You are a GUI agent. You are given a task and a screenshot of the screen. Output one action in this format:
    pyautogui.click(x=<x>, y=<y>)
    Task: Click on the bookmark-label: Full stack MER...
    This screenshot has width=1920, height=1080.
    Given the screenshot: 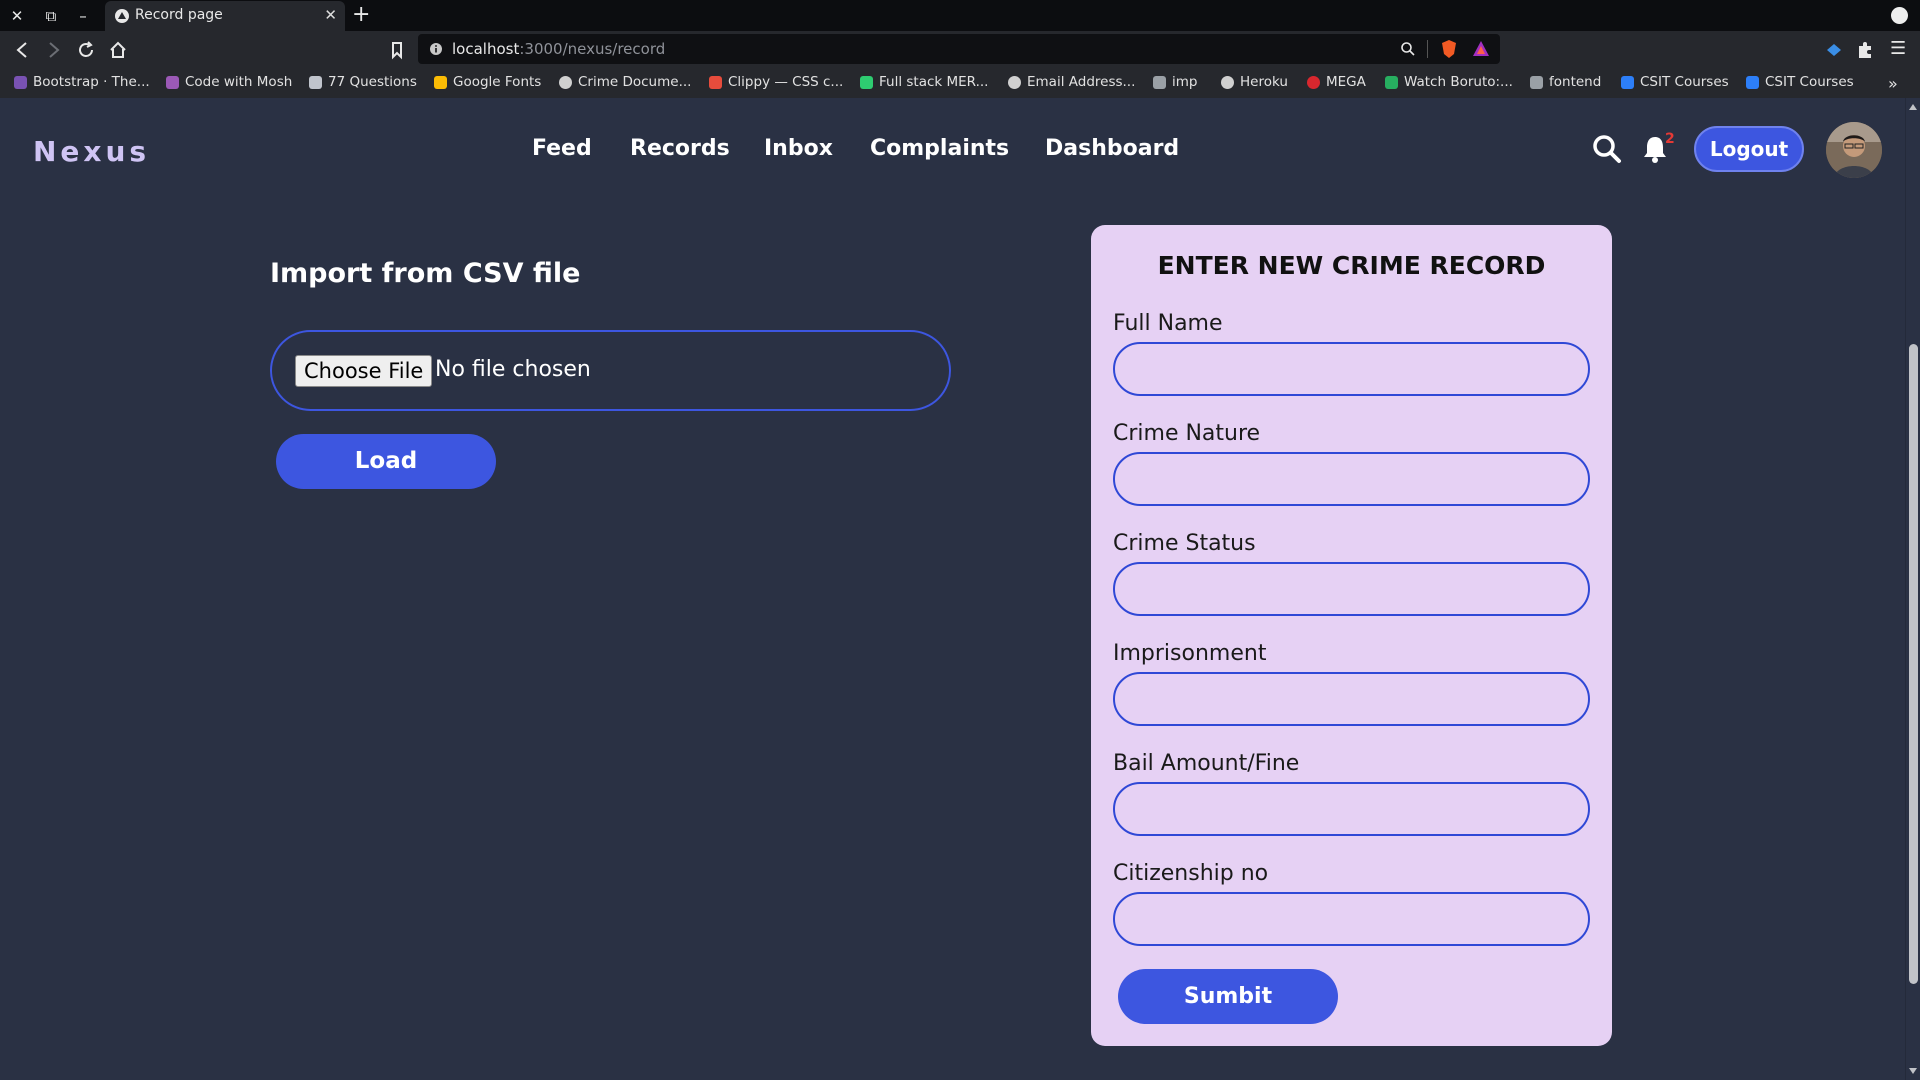 What is the action you would take?
    pyautogui.click(x=934, y=82)
    